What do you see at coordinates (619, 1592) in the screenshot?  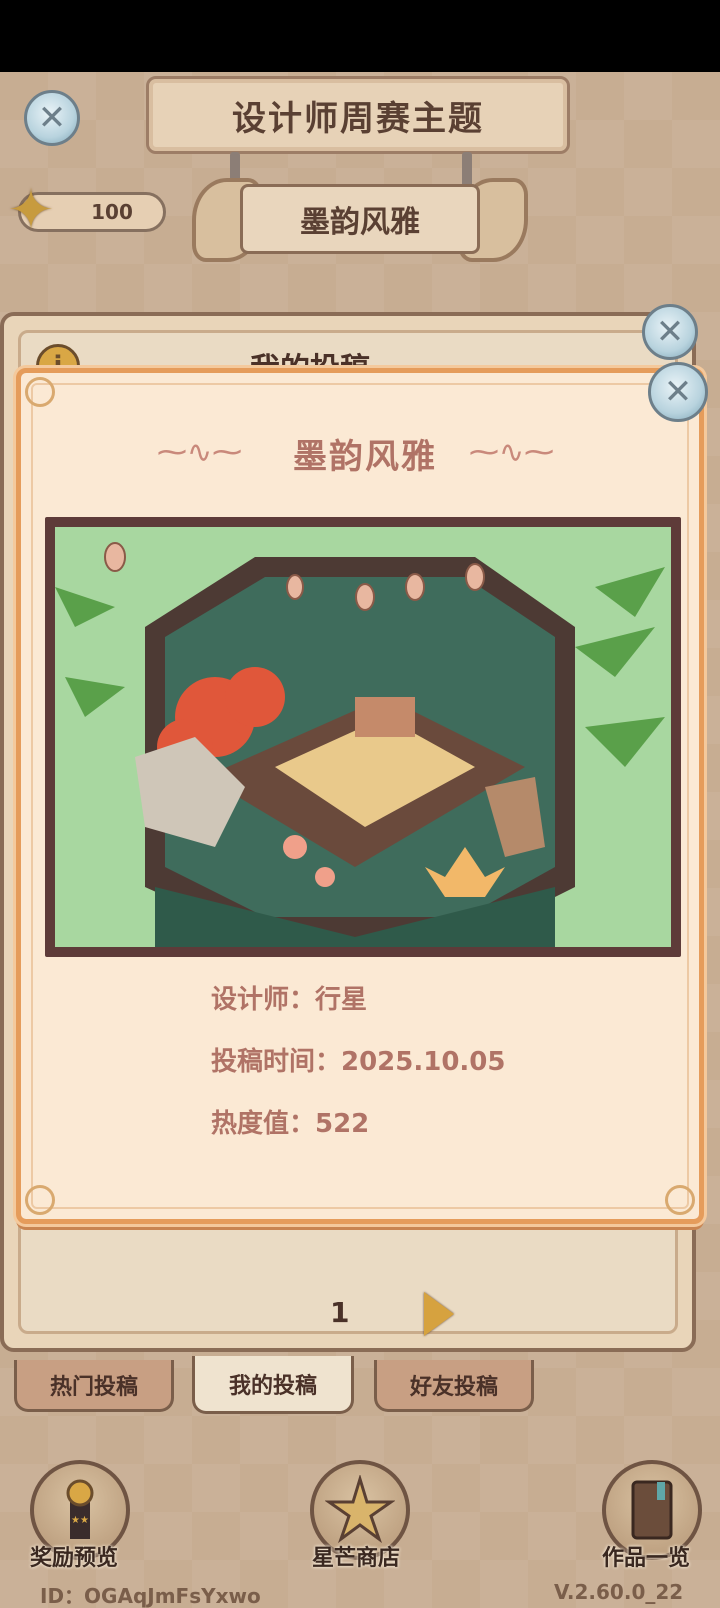 I see `version-text: V.2.60.0_22` at bounding box center [619, 1592].